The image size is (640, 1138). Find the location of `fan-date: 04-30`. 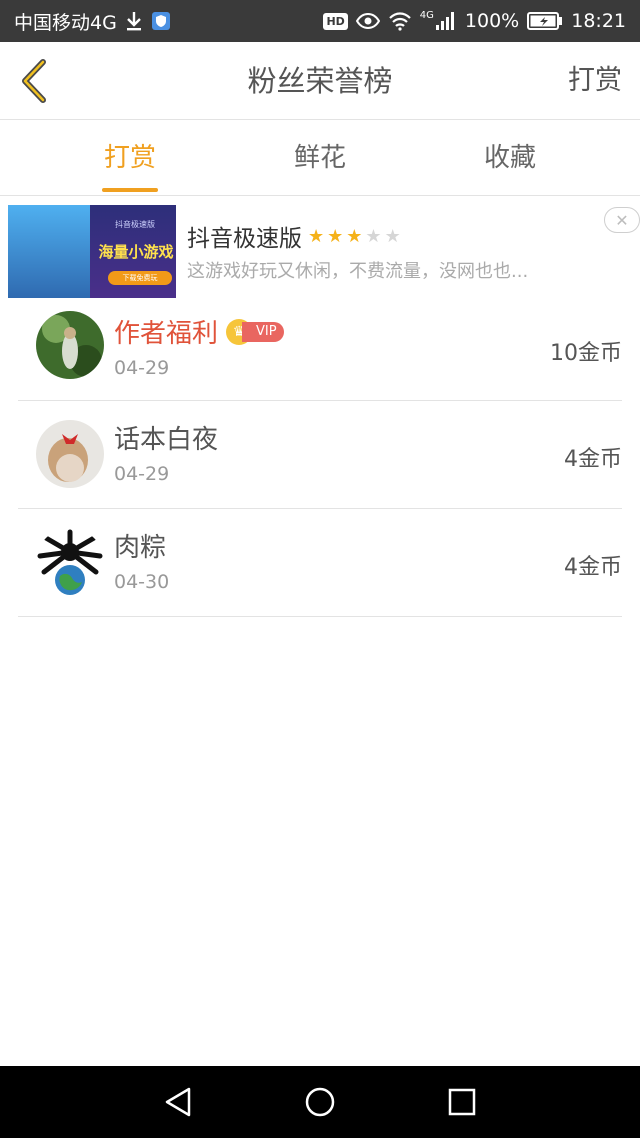

fan-date: 04-30 is located at coordinates (142, 582).